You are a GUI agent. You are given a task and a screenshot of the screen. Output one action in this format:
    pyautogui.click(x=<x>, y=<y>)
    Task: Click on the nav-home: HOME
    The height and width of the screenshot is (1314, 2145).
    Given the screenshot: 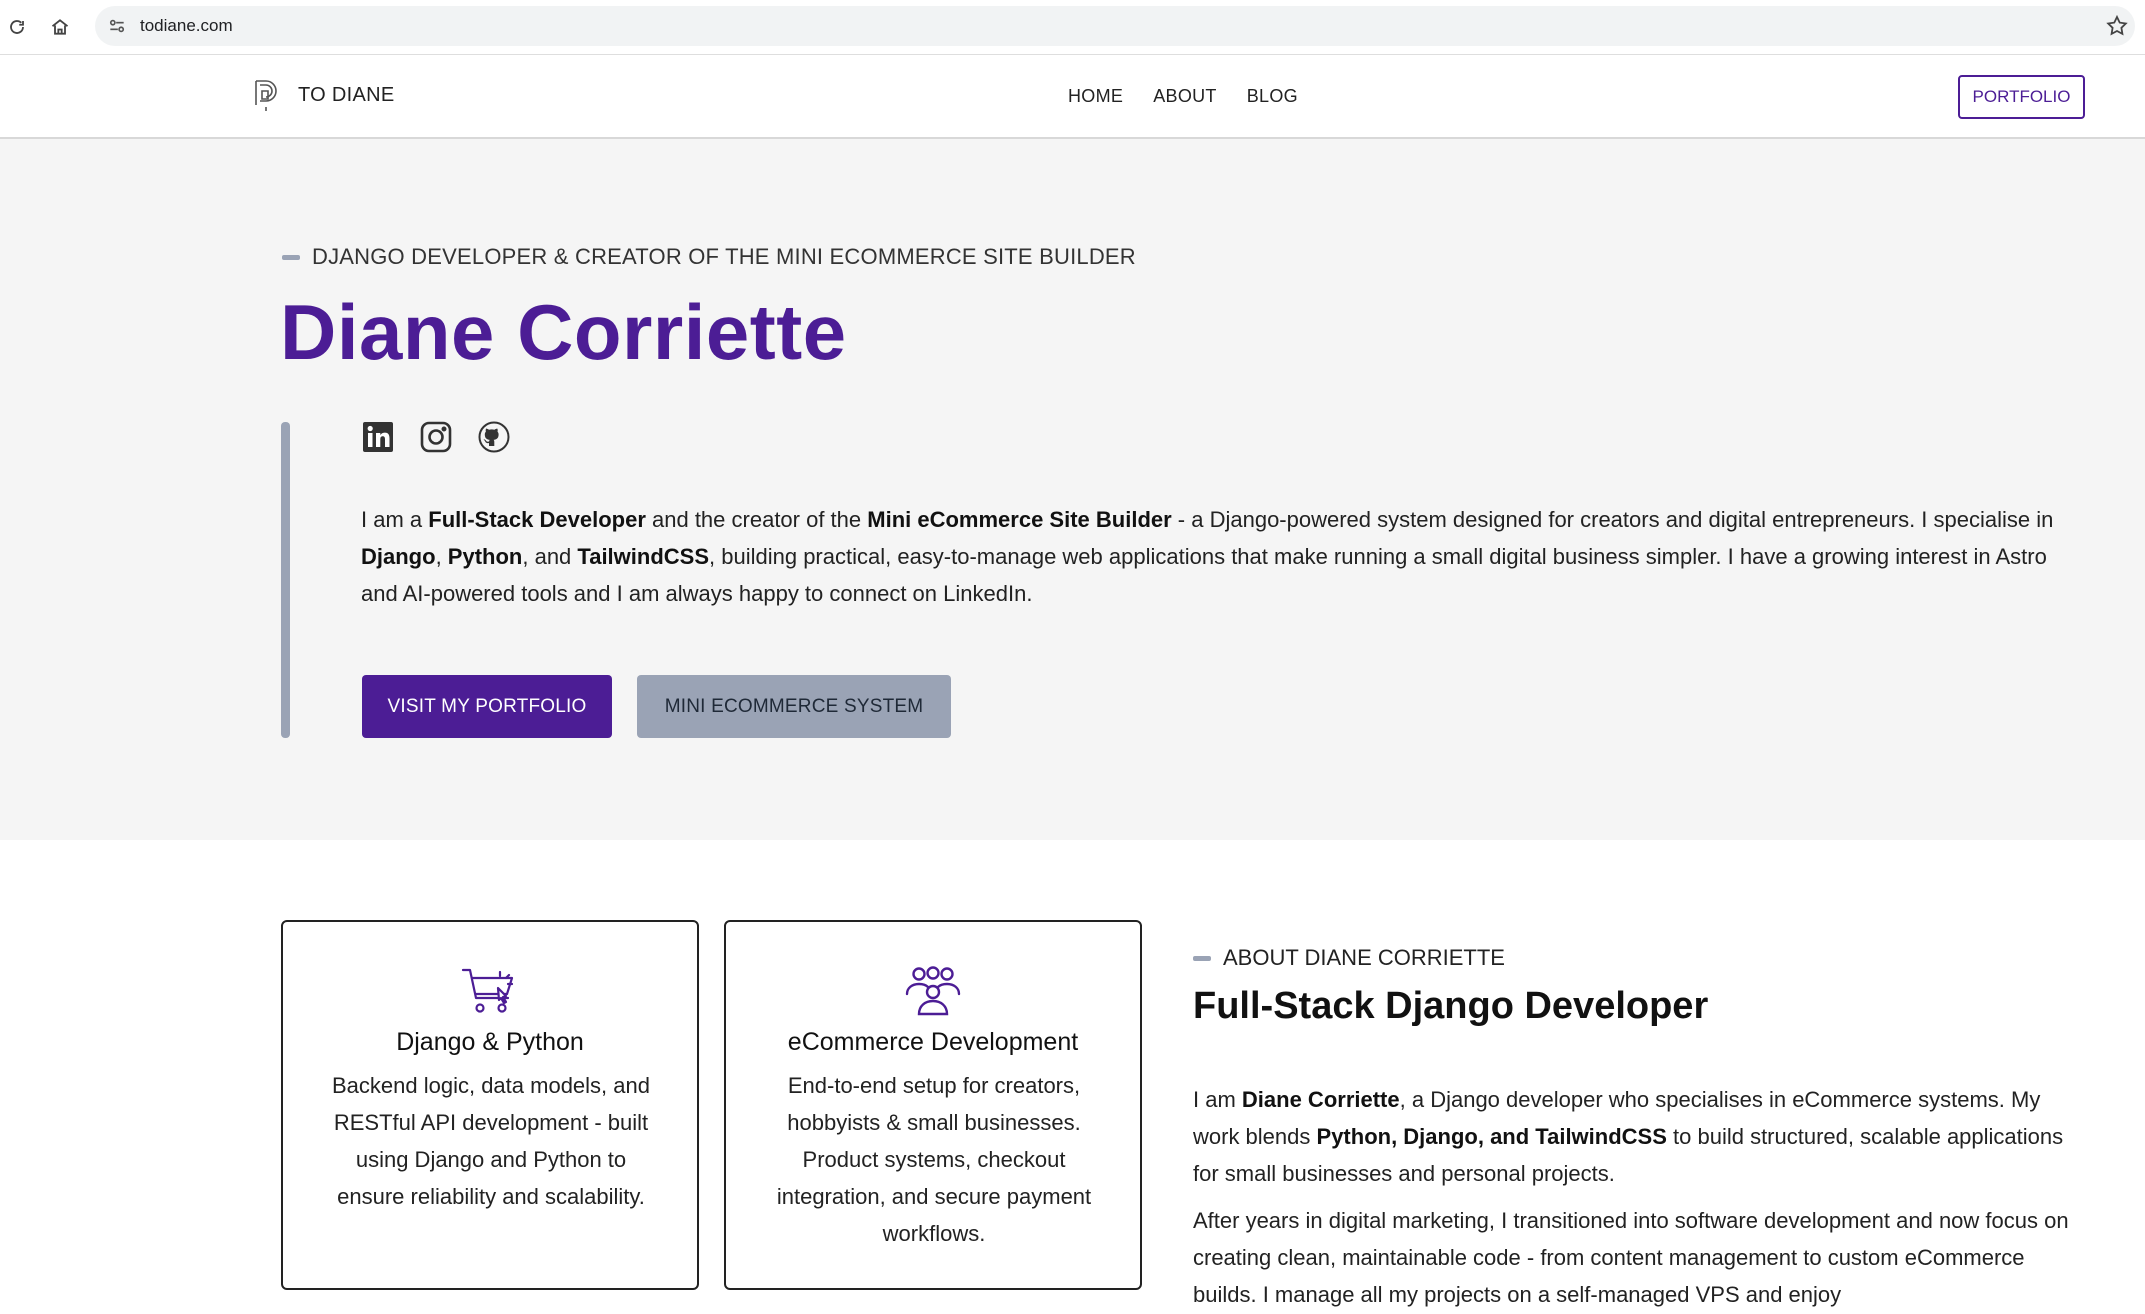 What is the action you would take?
    pyautogui.click(x=1095, y=96)
    